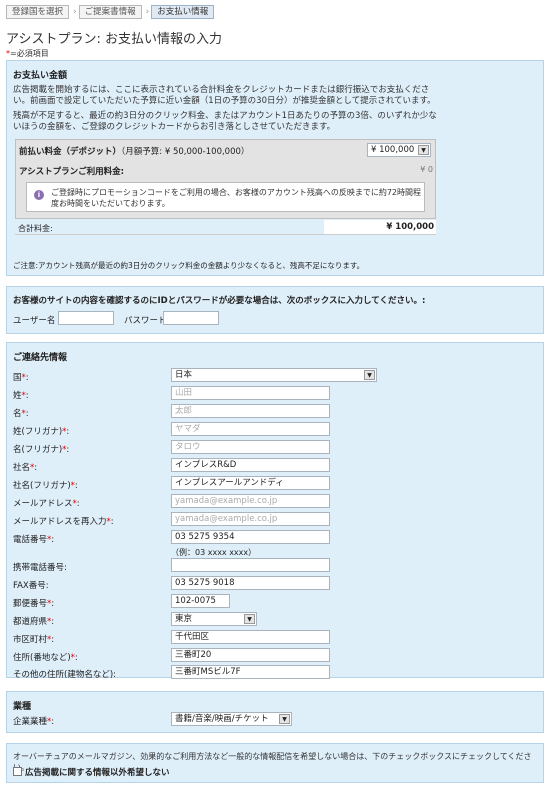 The height and width of the screenshot is (788, 550). I want to click on industry-label: 企業業種*:, so click(34, 722).